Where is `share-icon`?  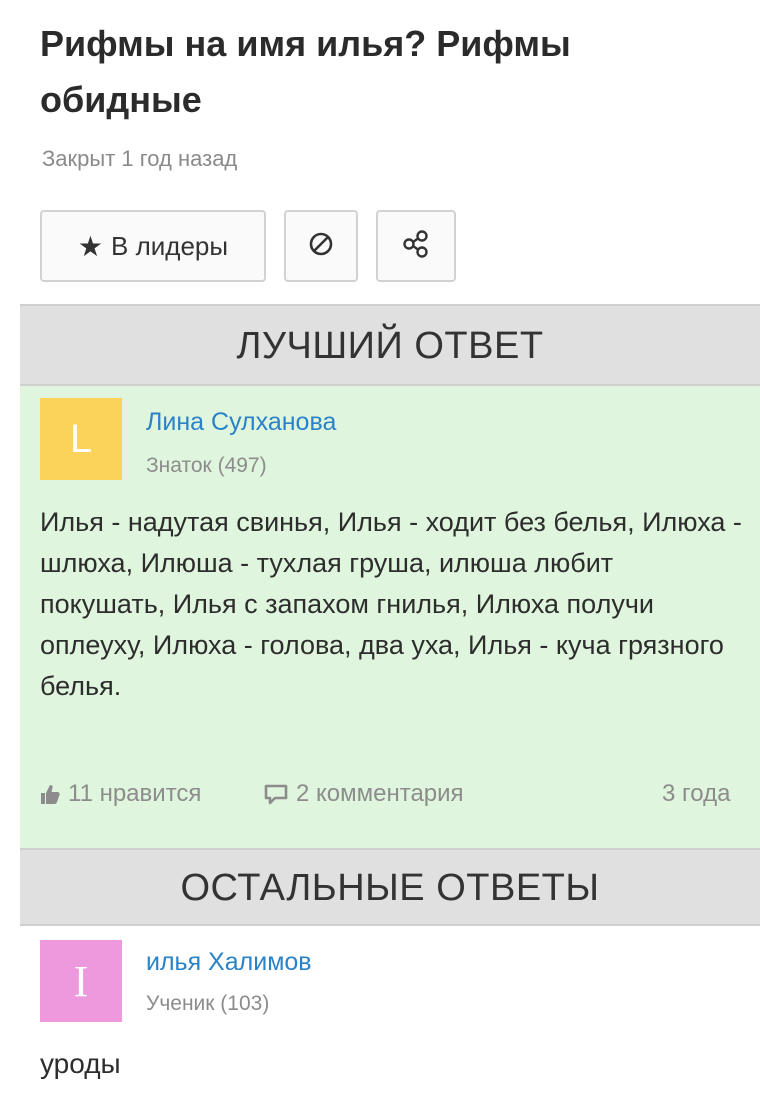 share-icon is located at coordinates (416, 246).